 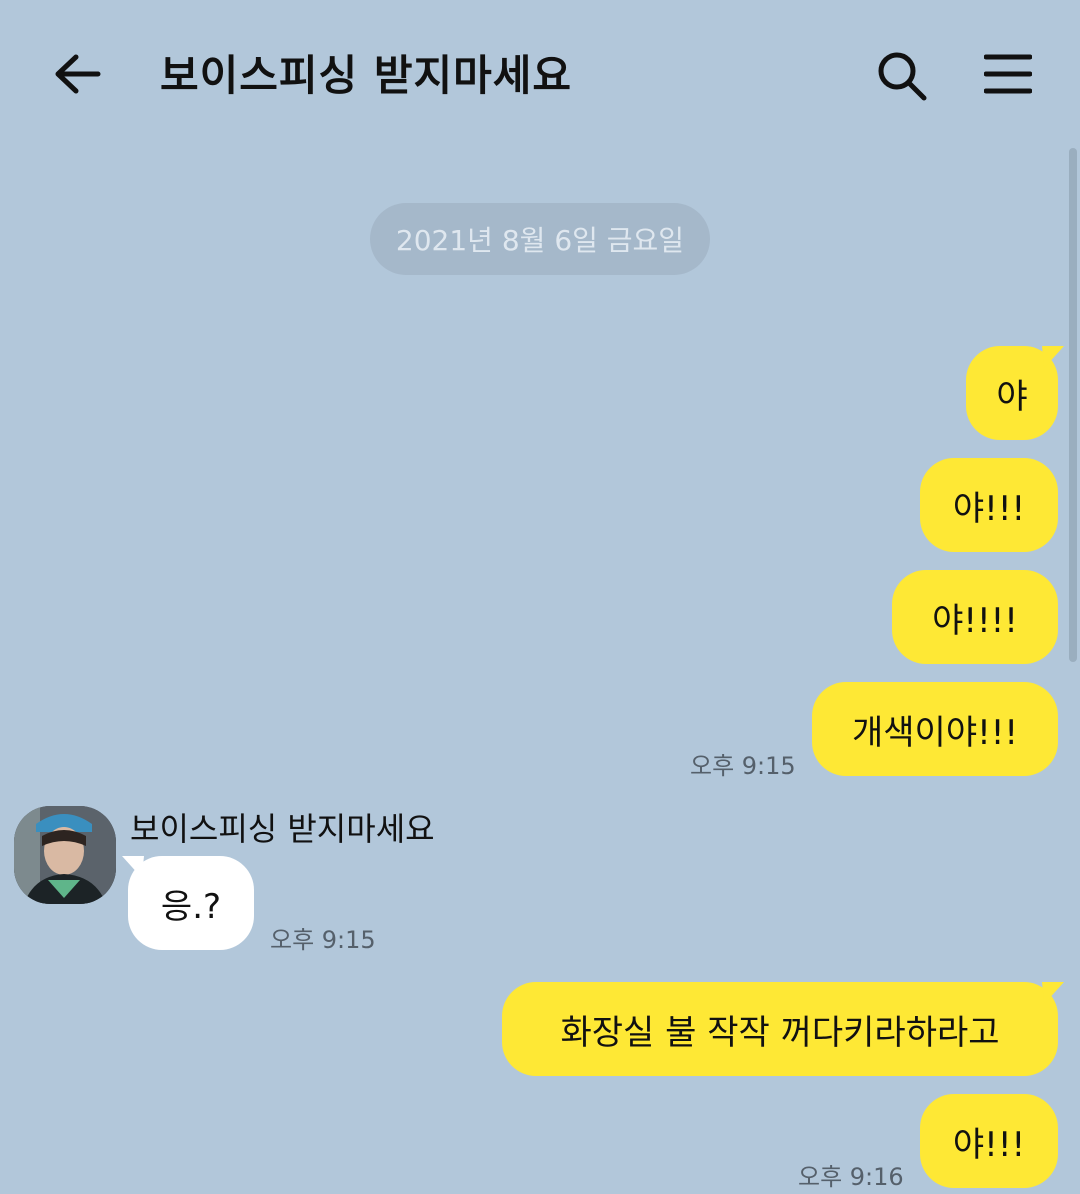 I want to click on back-button, so click(x=78, y=74).